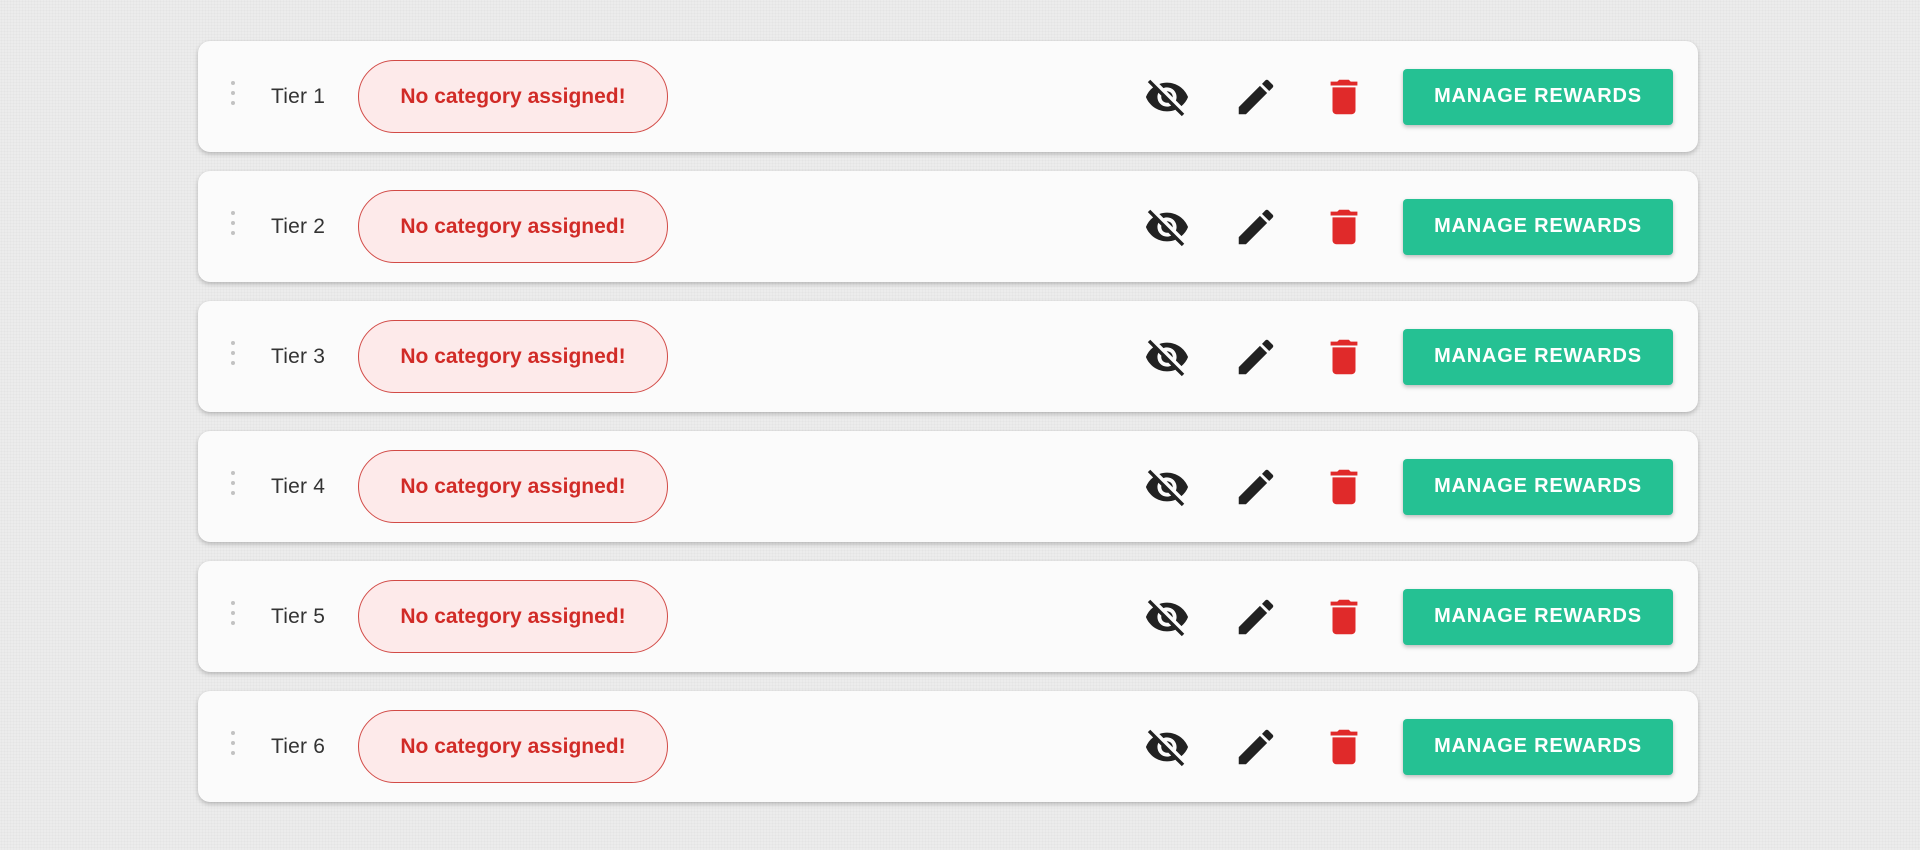 Image resolution: width=1920 pixels, height=850 pixels. What do you see at coordinates (298, 226) in the screenshot?
I see `tier-label: Tier 2` at bounding box center [298, 226].